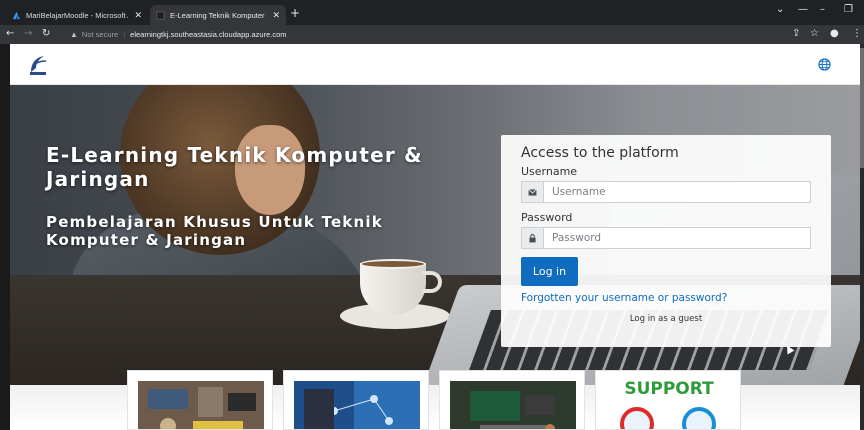  Describe the element at coordinates (862, 108) in the screenshot. I see `scrollbar-thumb` at that location.